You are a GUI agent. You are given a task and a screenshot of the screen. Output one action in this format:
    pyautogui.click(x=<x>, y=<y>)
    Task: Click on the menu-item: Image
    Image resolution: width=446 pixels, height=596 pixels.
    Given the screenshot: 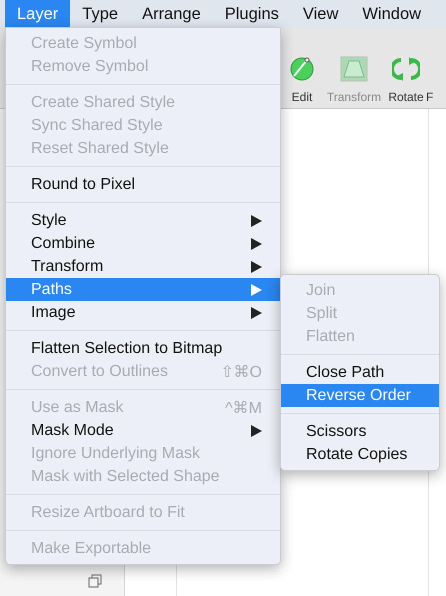 What is the action you would take?
    pyautogui.click(x=143, y=312)
    